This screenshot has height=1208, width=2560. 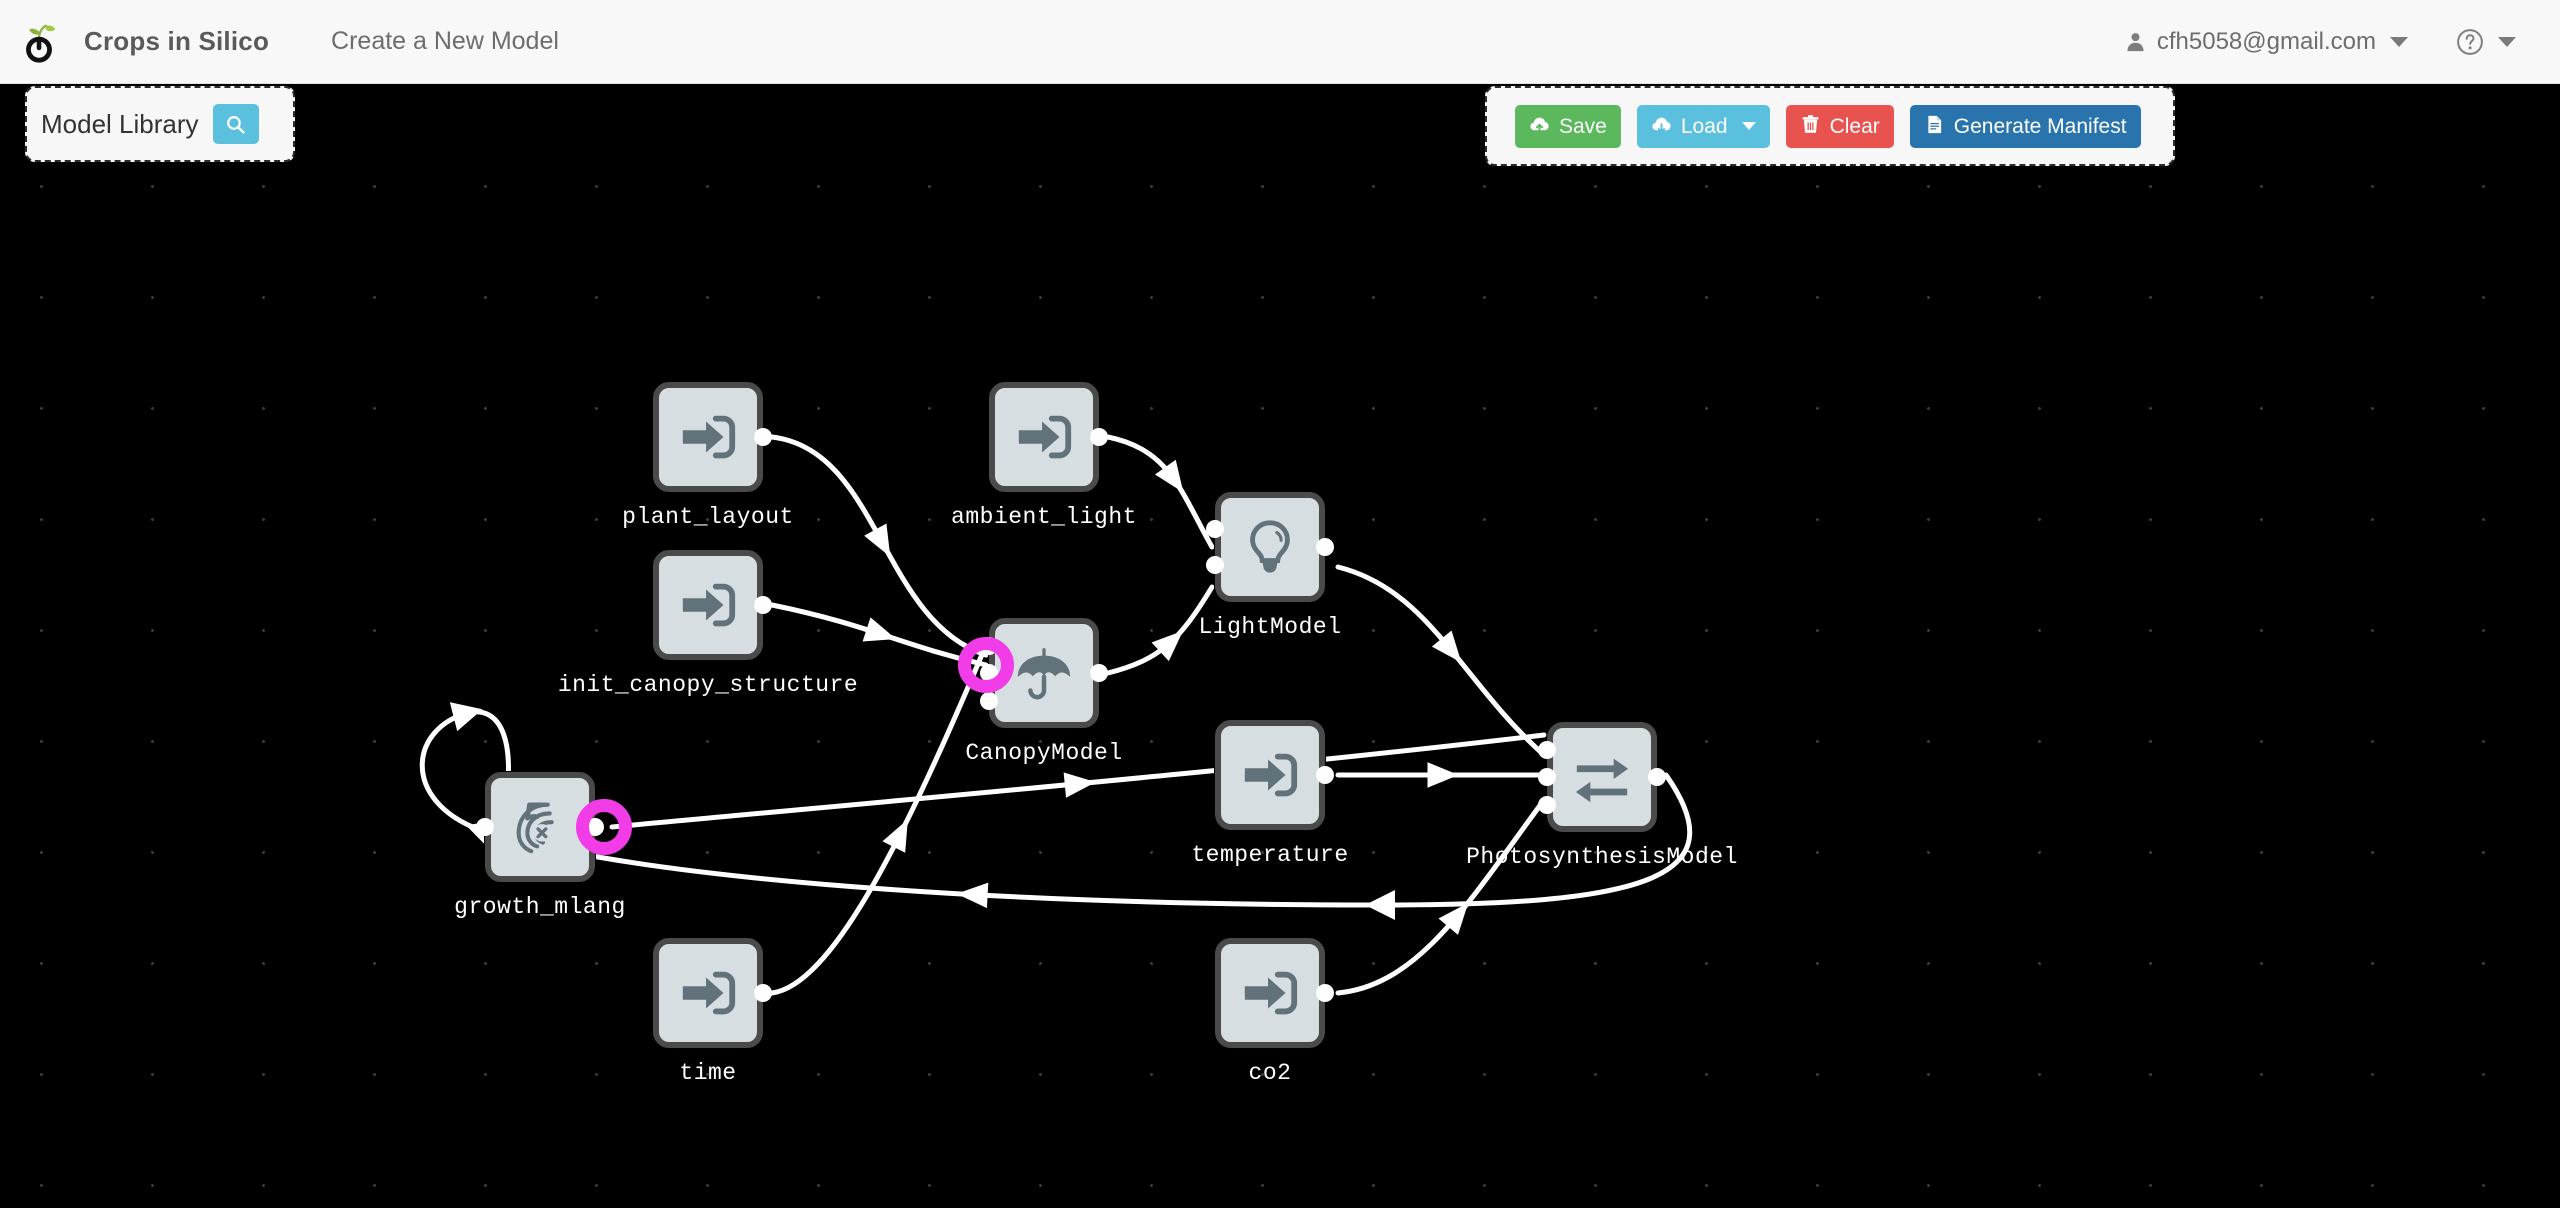 I want to click on save-button: Save, so click(x=1568, y=126).